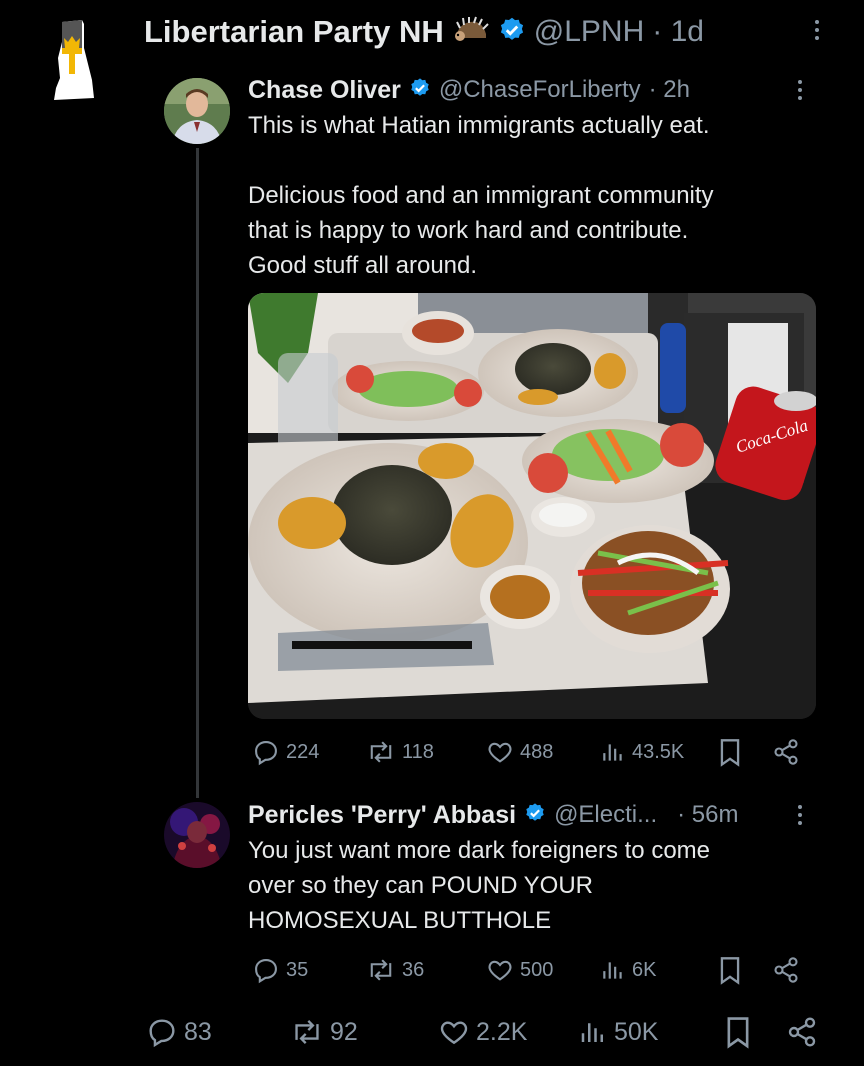 The width and height of the screenshot is (864, 1066). Describe the element at coordinates (400, 752) in the screenshot. I see `repost-button: 118` at that location.